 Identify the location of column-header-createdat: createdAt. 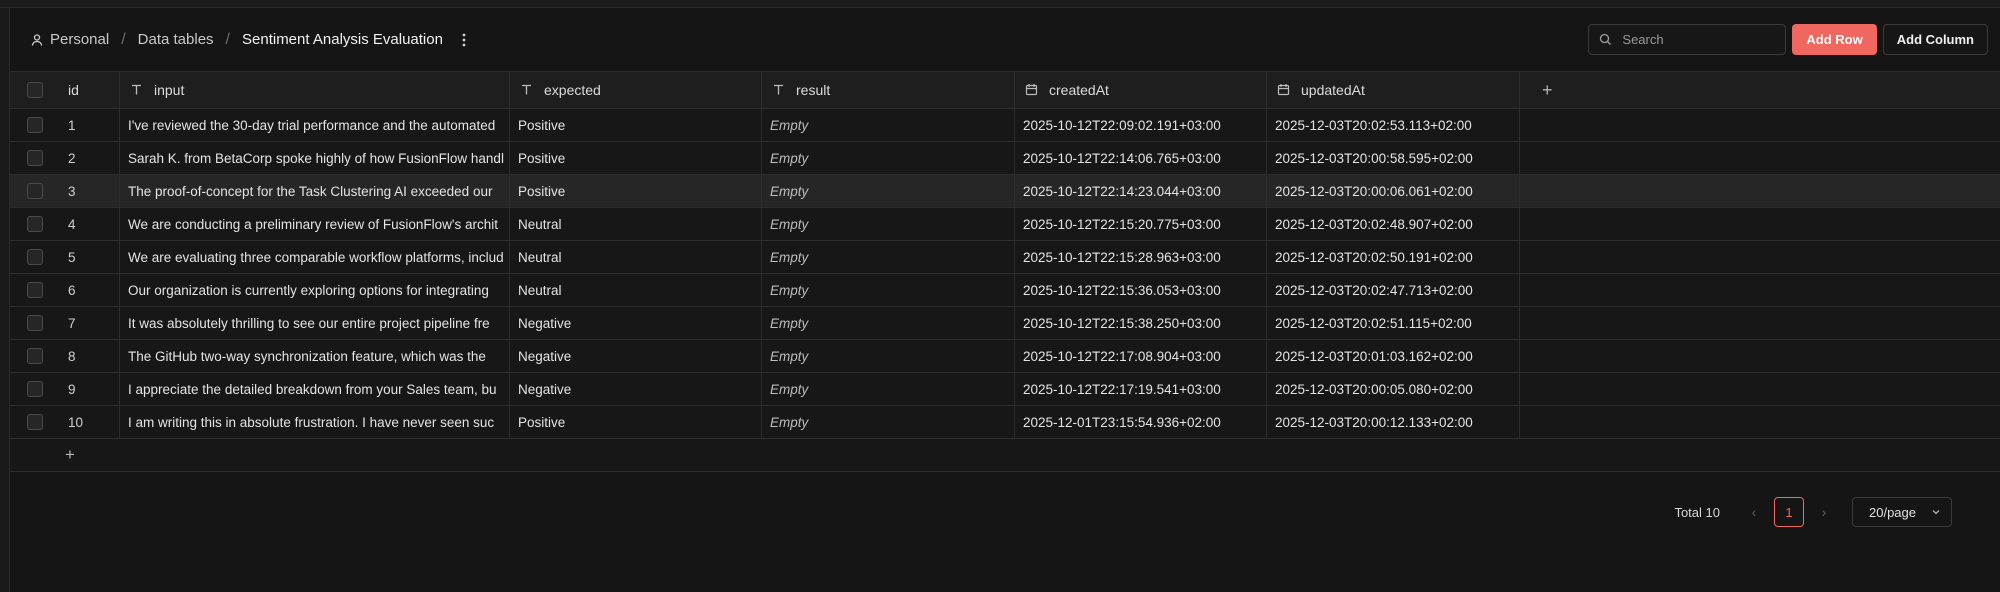
(1141, 90).